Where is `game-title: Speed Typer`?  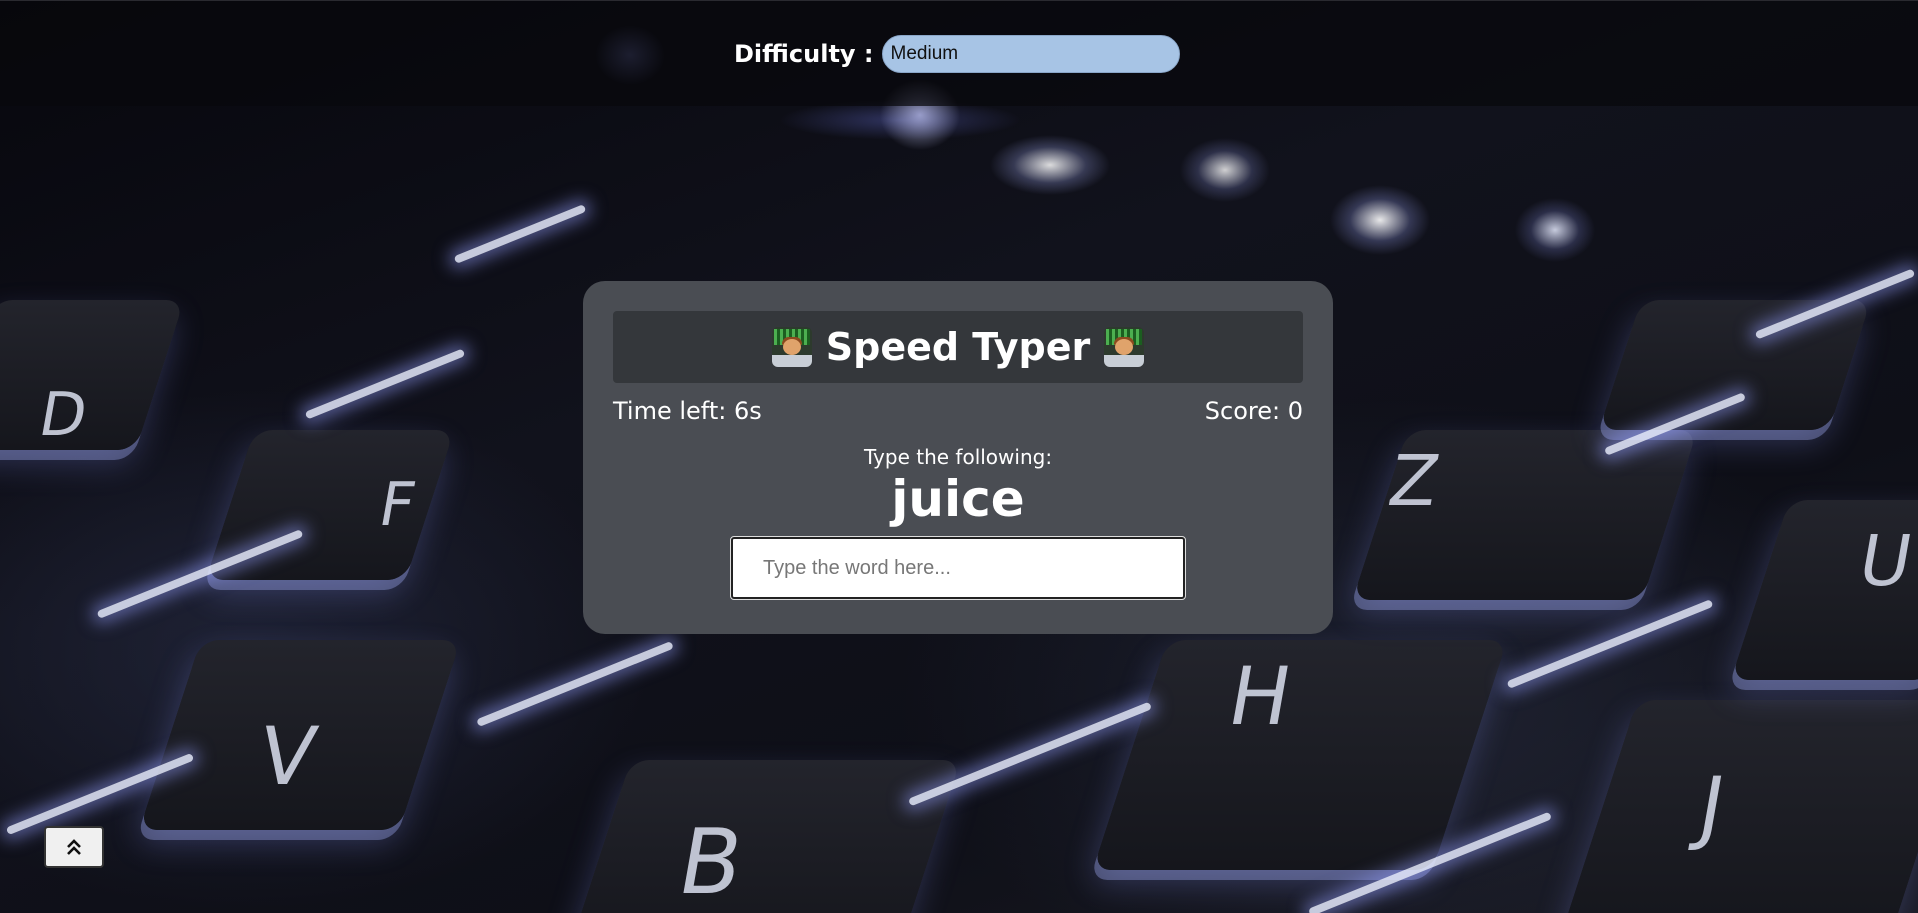 game-title: Speed Typer is located at coordinates (958, 347).